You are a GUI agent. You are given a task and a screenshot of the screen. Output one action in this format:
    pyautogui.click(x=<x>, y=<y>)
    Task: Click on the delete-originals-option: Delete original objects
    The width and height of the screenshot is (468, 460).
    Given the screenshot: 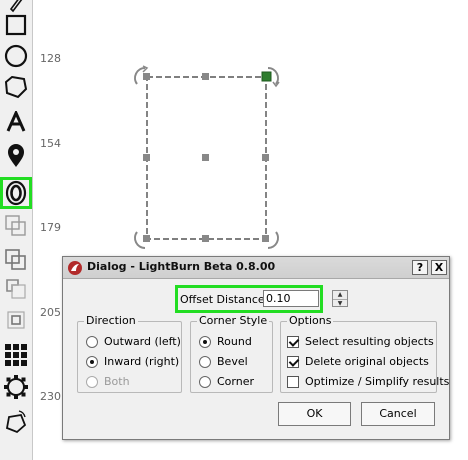 What is the action you would take?
    pyautogui.click(x=358, y=361)
    